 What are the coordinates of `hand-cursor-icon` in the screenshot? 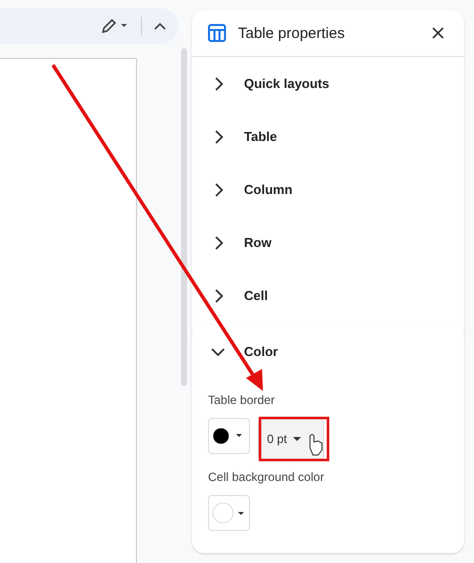 It's located at (316, 445).